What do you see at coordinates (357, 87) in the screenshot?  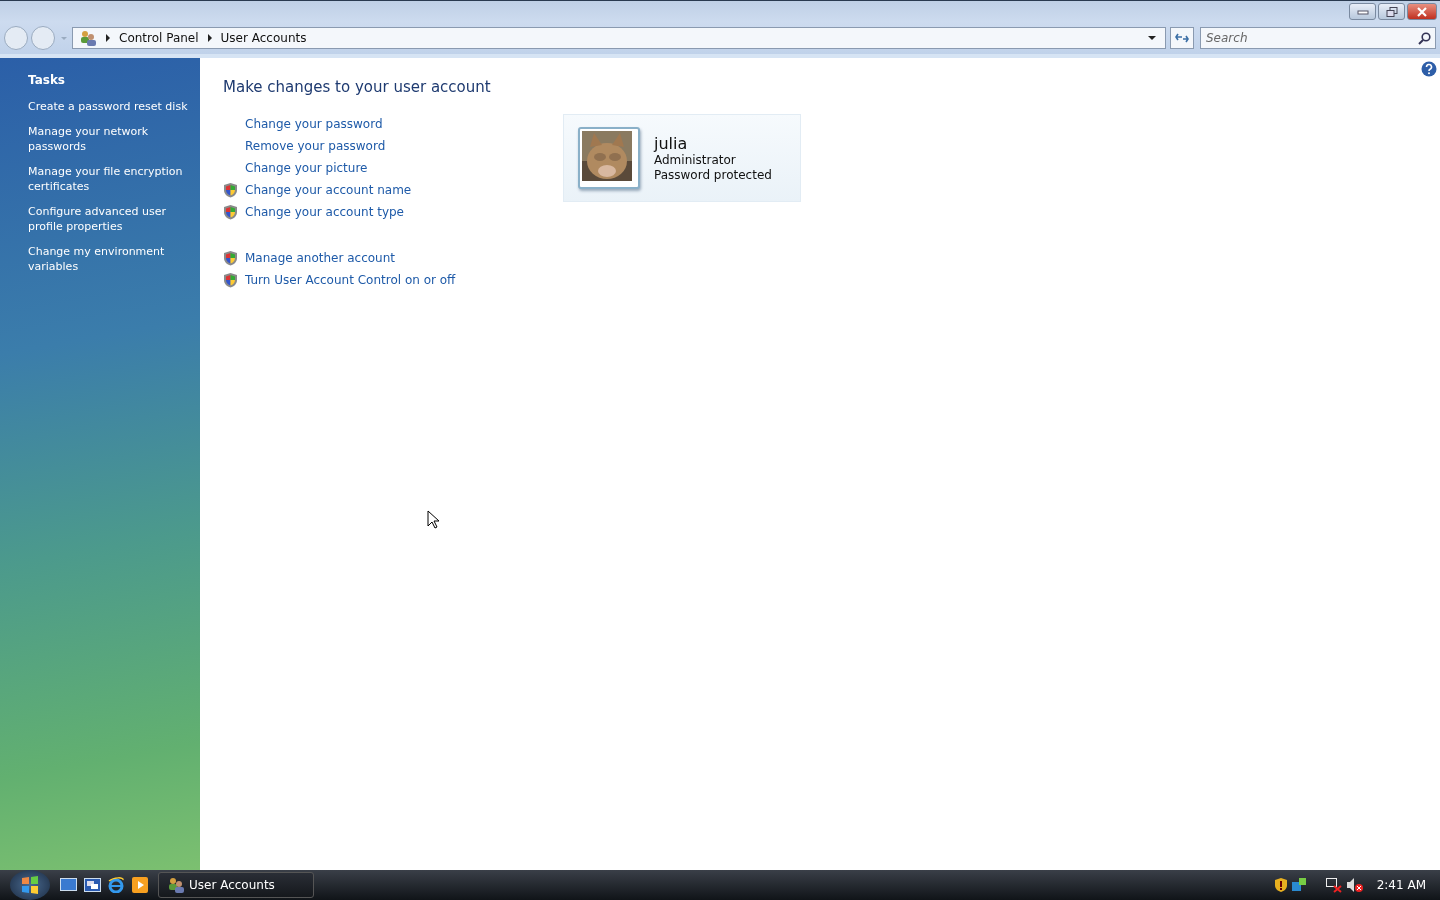 I see `page-title: Make changes to your user account` at bounding box center [357, 87].